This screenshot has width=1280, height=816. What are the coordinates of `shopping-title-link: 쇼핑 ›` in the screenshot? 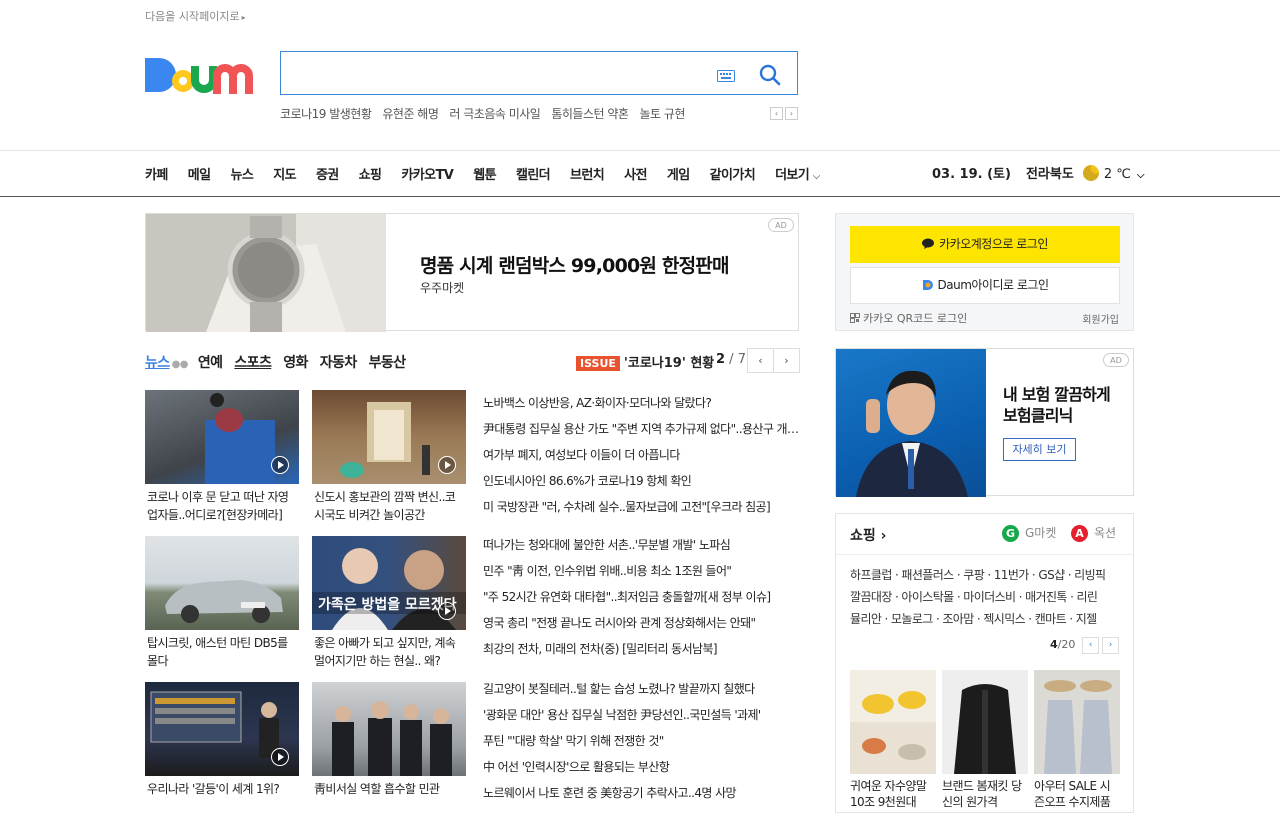 It's located at (868, 535).